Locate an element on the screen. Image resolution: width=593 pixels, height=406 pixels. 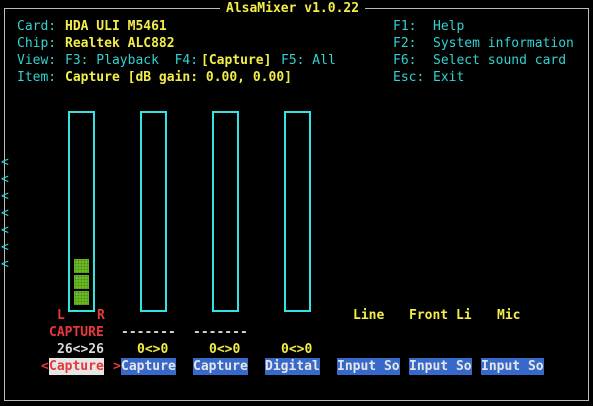
enum-value-line: Line is located at coordinates (368, 315).